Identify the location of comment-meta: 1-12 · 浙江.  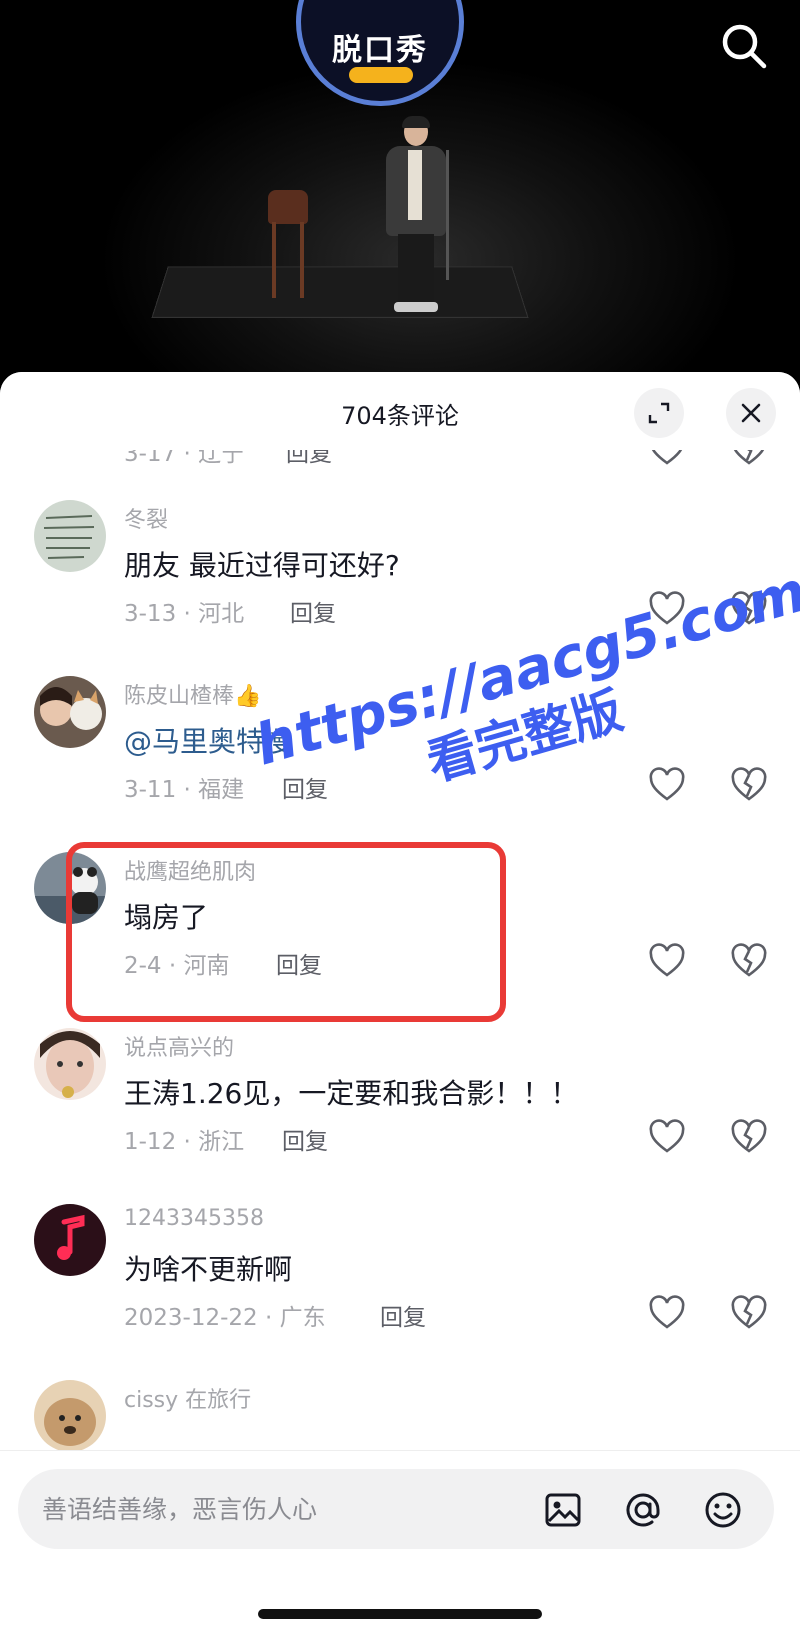
(184, 1142).